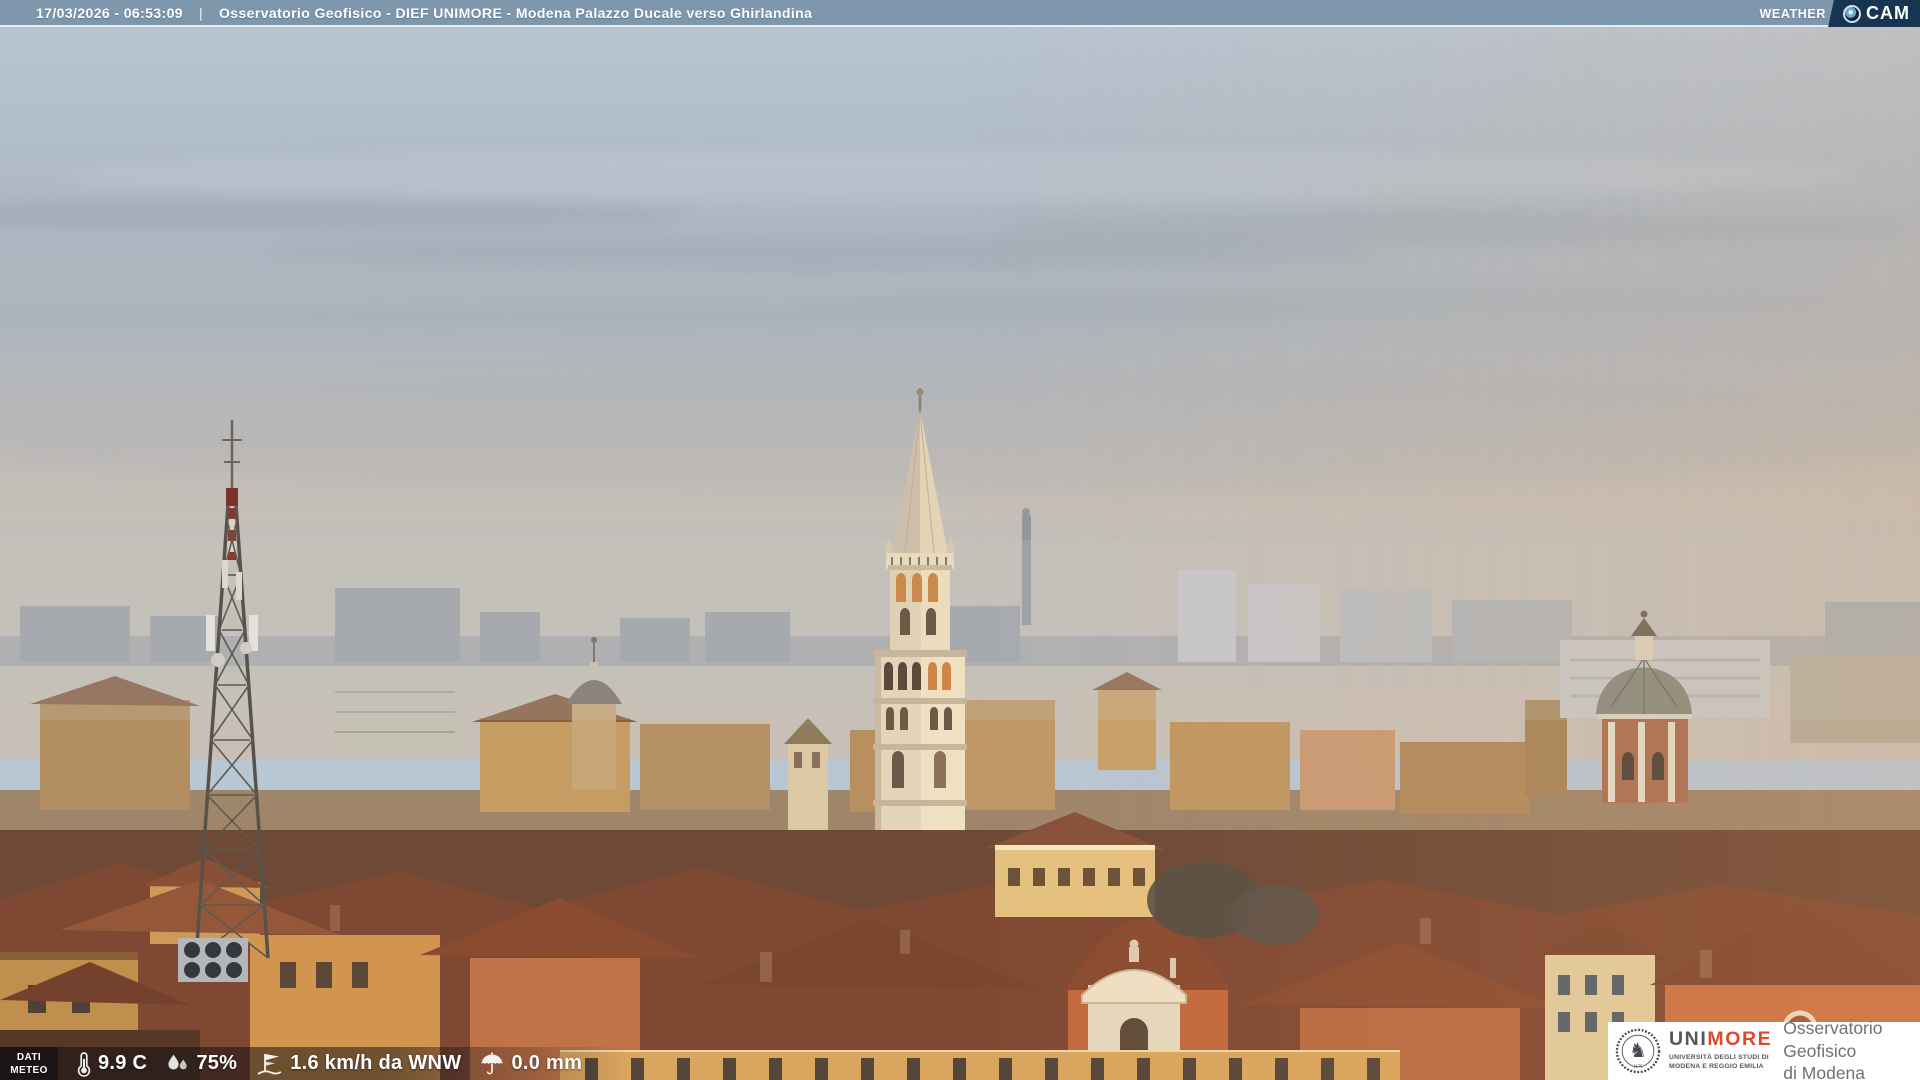  I want to click on temperature-reading: 9.9 C, so click(112, 1064).